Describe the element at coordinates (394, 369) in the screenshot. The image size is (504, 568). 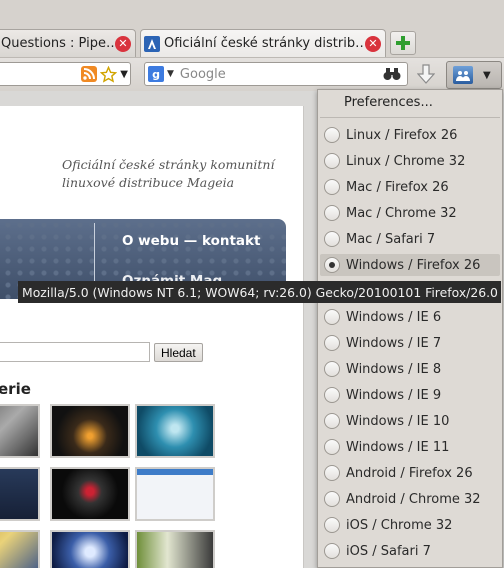
I see `menu-item-label: Windows / IE 8` at that location.